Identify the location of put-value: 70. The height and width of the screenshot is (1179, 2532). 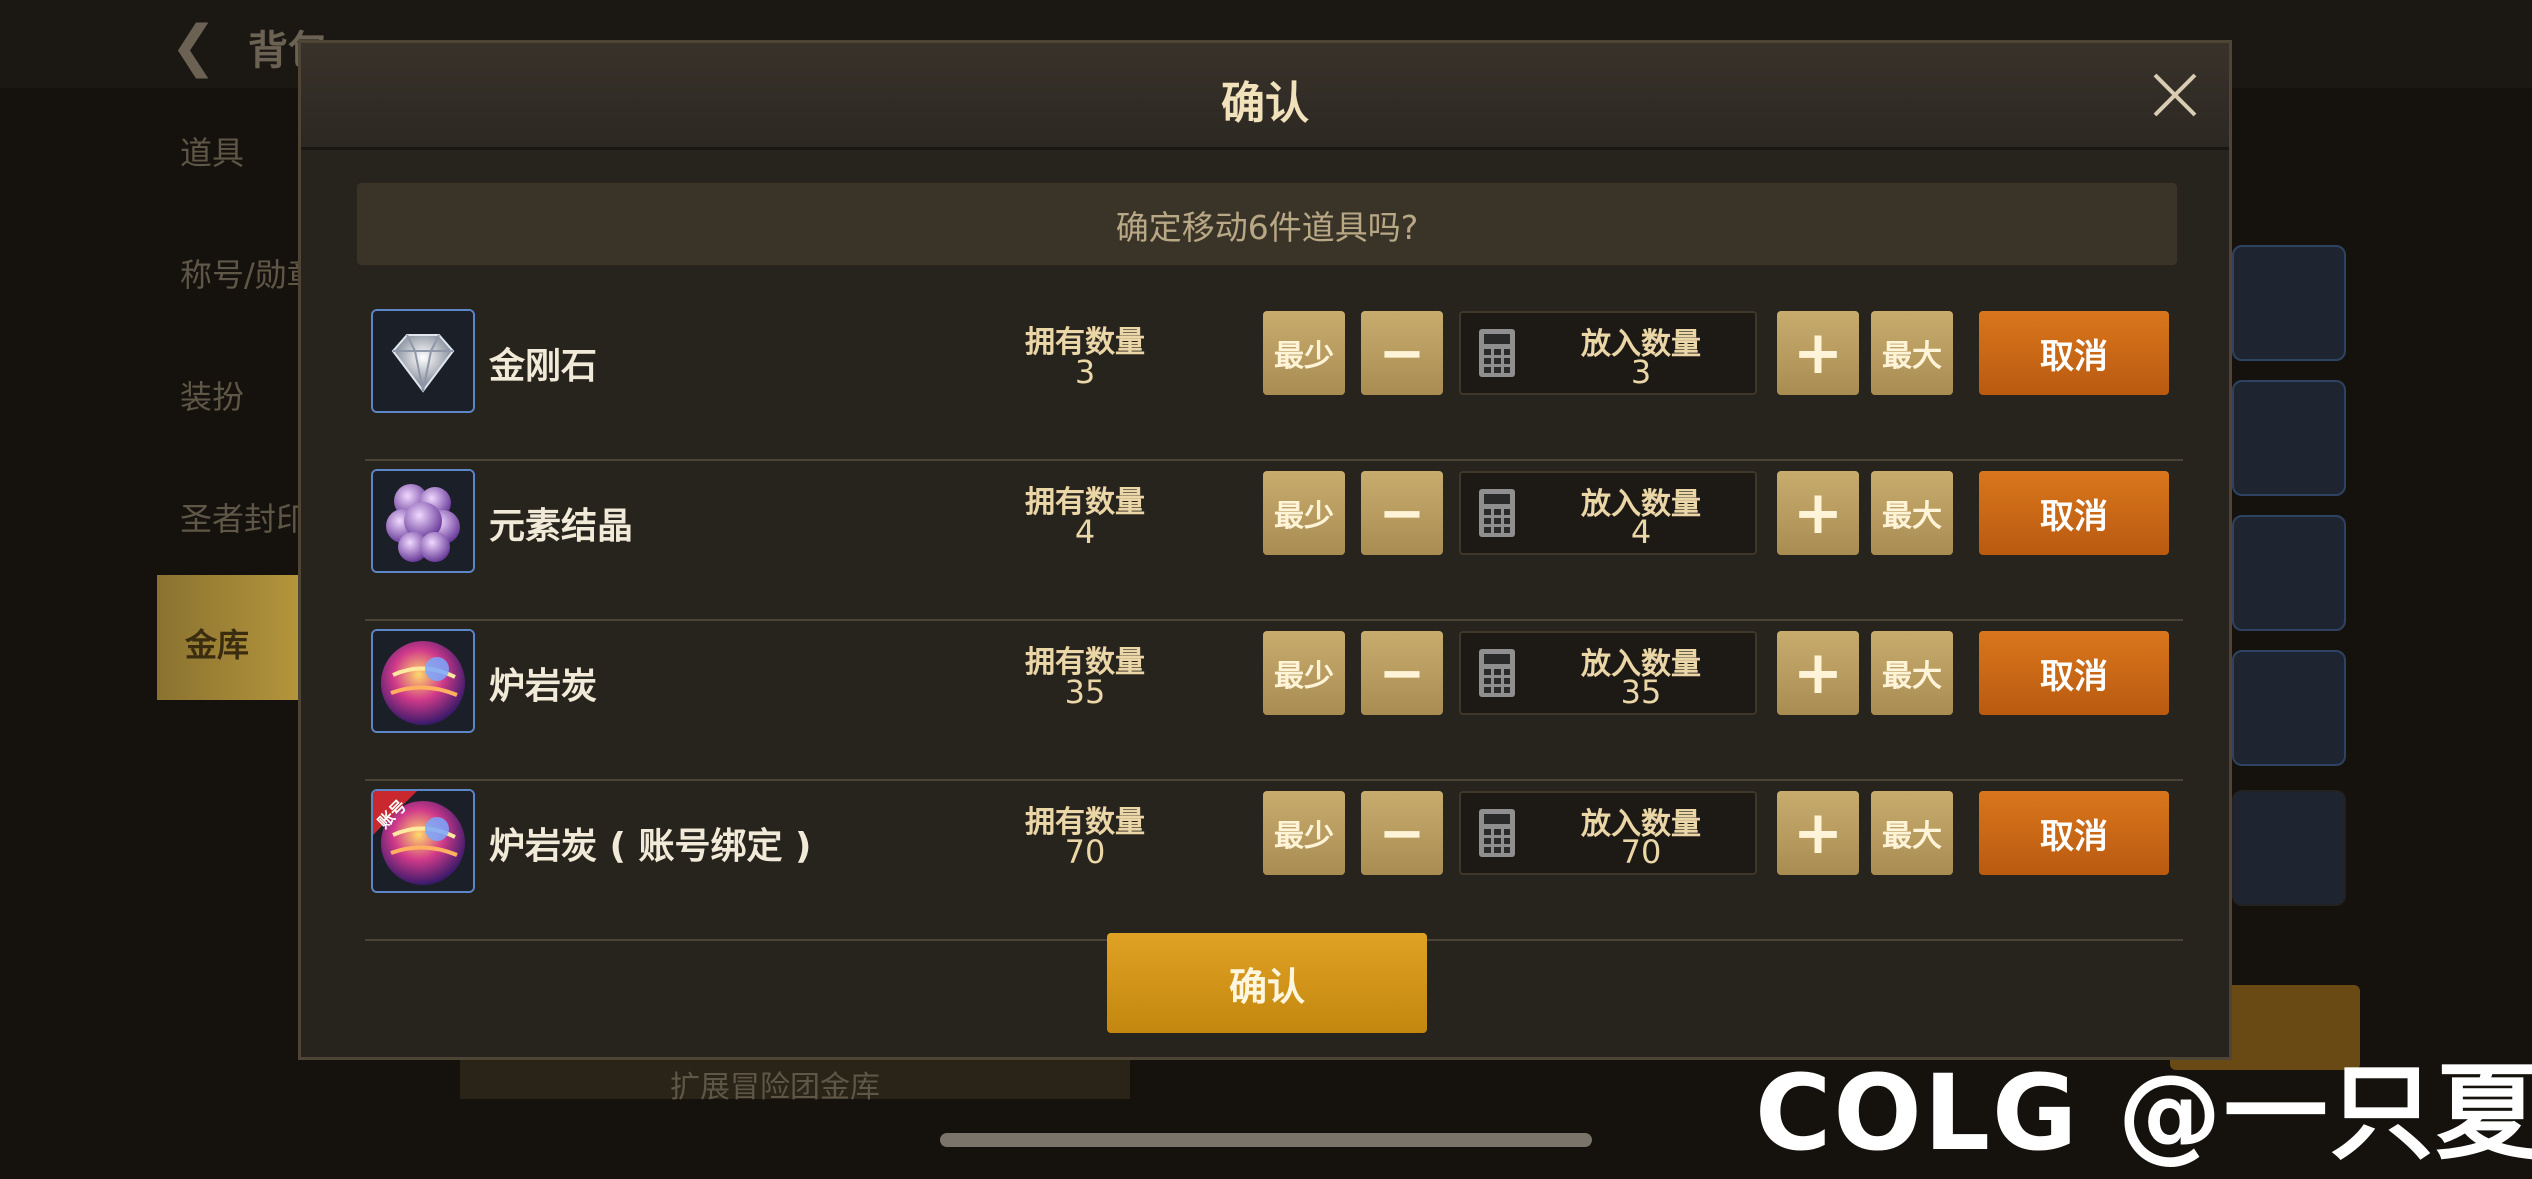
(1641, 852).